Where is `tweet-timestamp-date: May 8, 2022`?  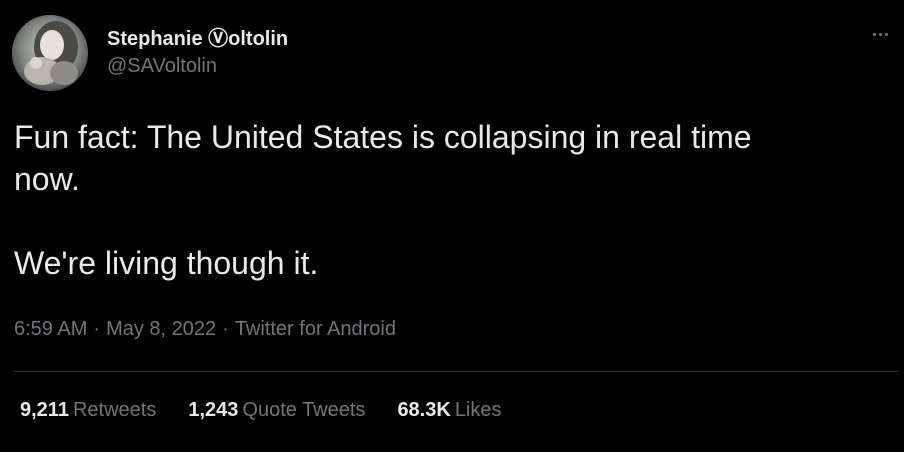
tweet-timestamp-date: May 8, 2022 is located at coordinates (161, 329).